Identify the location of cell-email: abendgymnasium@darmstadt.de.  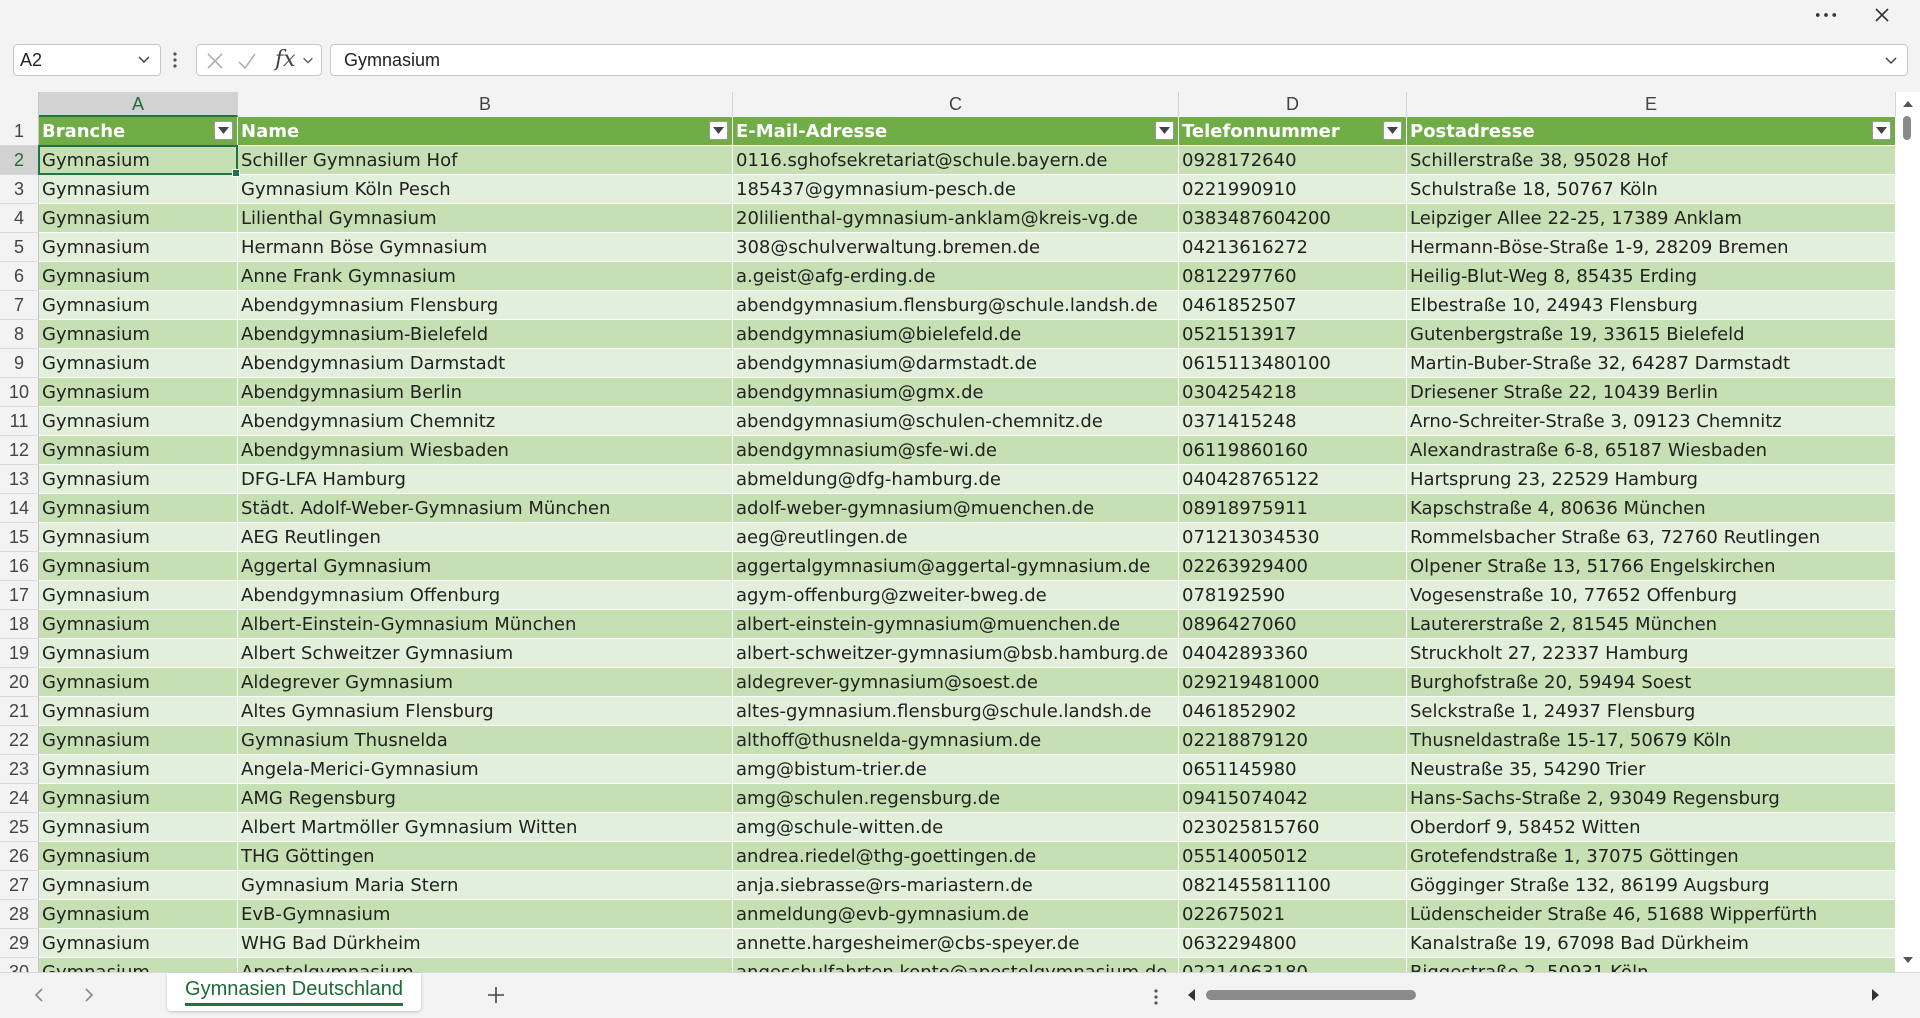
(956, 363).